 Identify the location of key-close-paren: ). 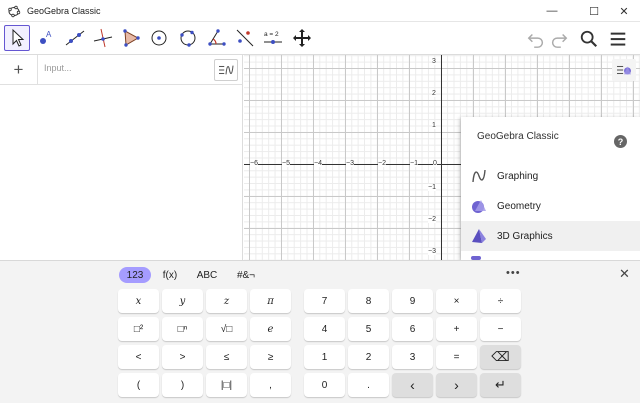
(182, 385).